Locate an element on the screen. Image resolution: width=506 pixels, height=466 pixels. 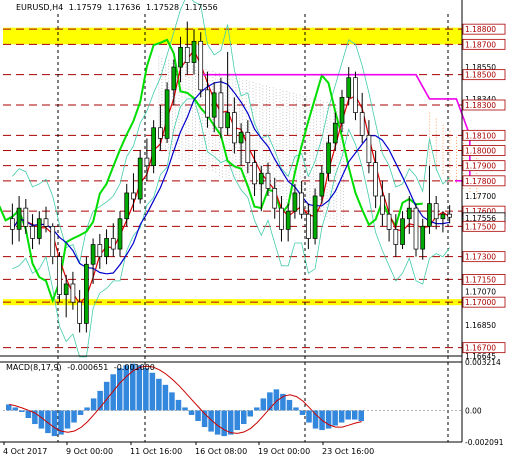
price-axis-label: 1.17700 is located at coordinates (480, 196).